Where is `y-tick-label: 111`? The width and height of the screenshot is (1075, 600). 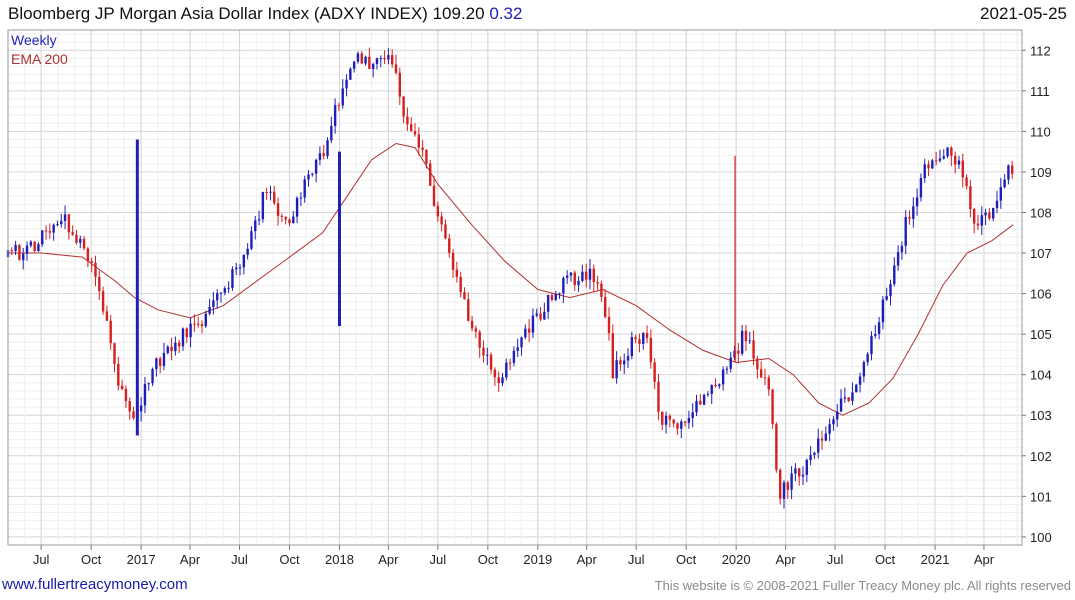 y-tick-label: 111 is located at coordinates (1040, 91).